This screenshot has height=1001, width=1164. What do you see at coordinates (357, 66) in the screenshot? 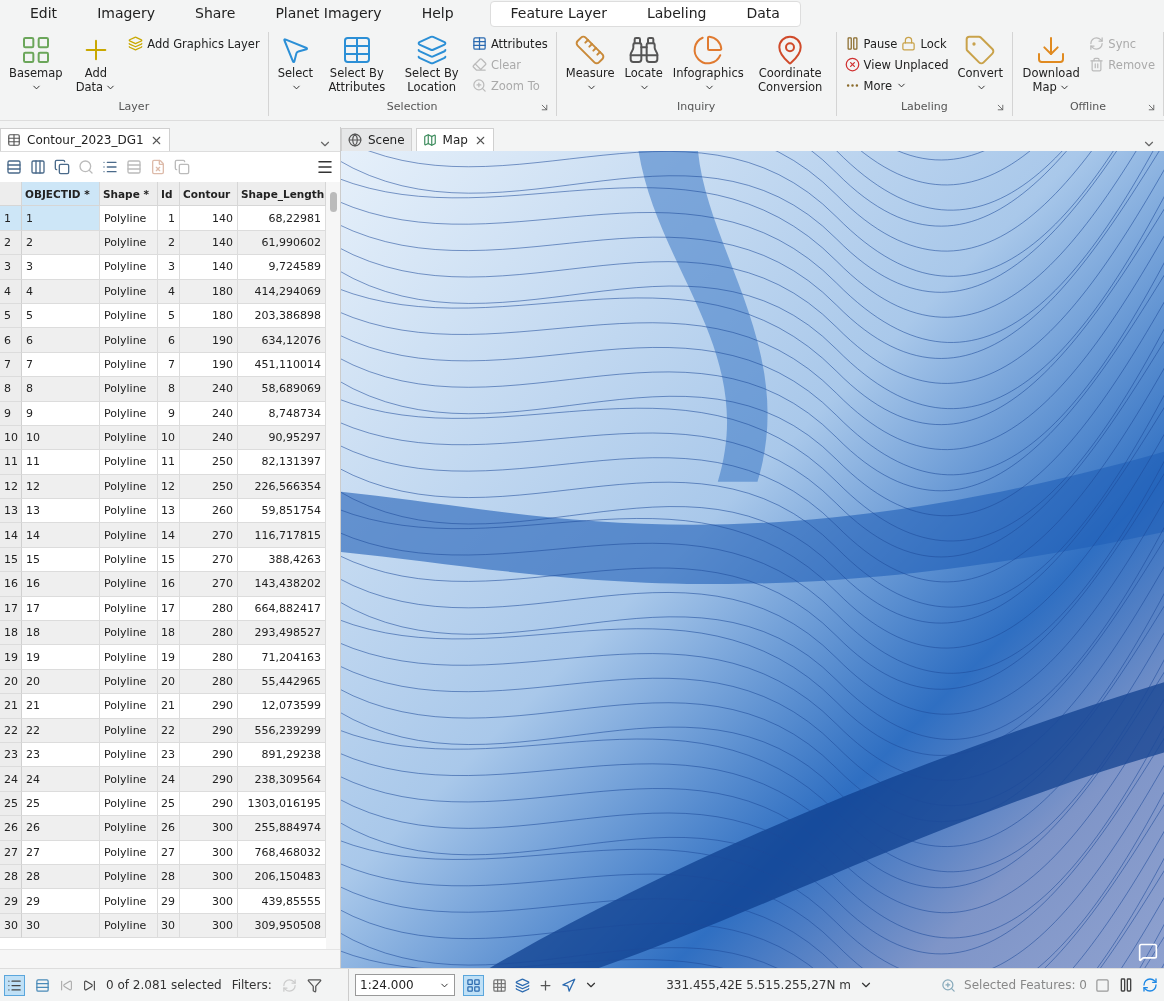
I see `ribbon-button: Select By Attributes` at bounding box center [357, 66].